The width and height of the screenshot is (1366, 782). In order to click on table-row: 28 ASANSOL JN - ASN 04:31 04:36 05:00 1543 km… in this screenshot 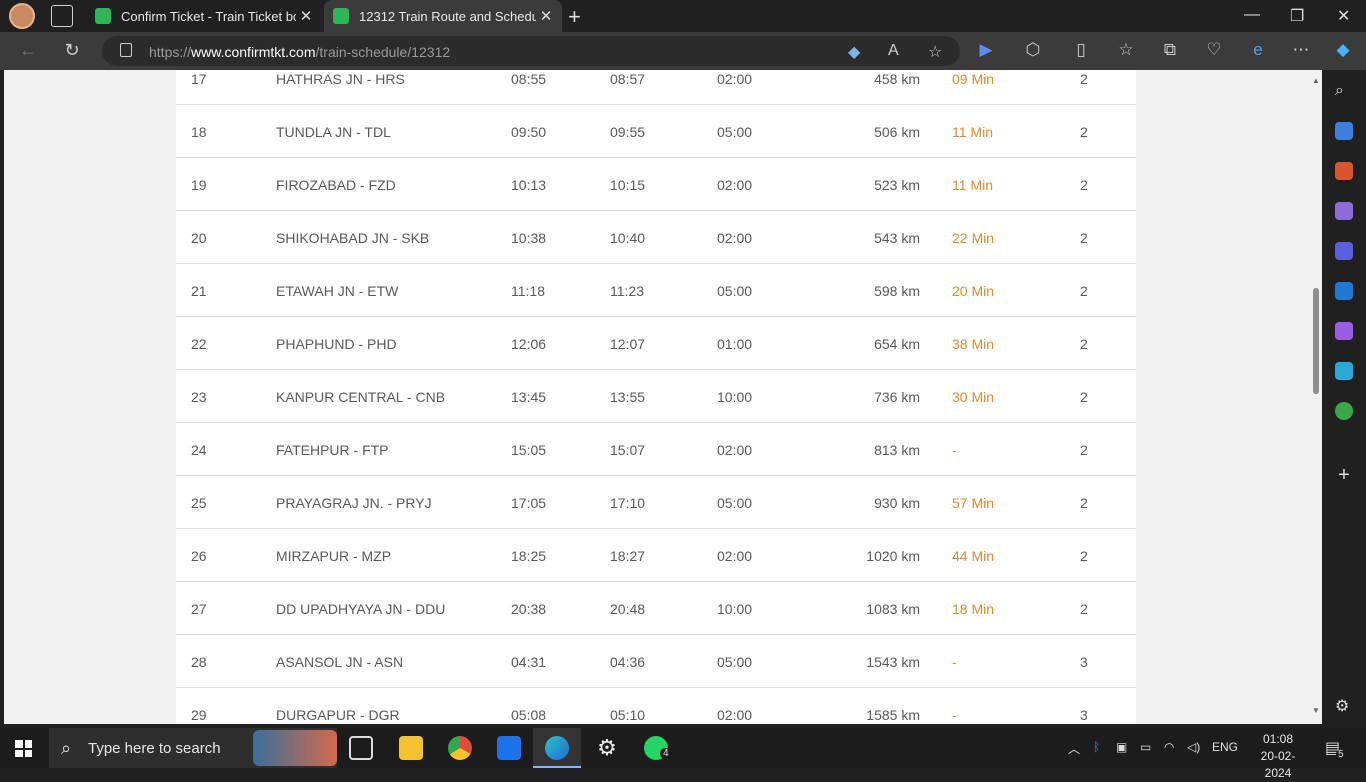, I will do `click(656, 661)`.